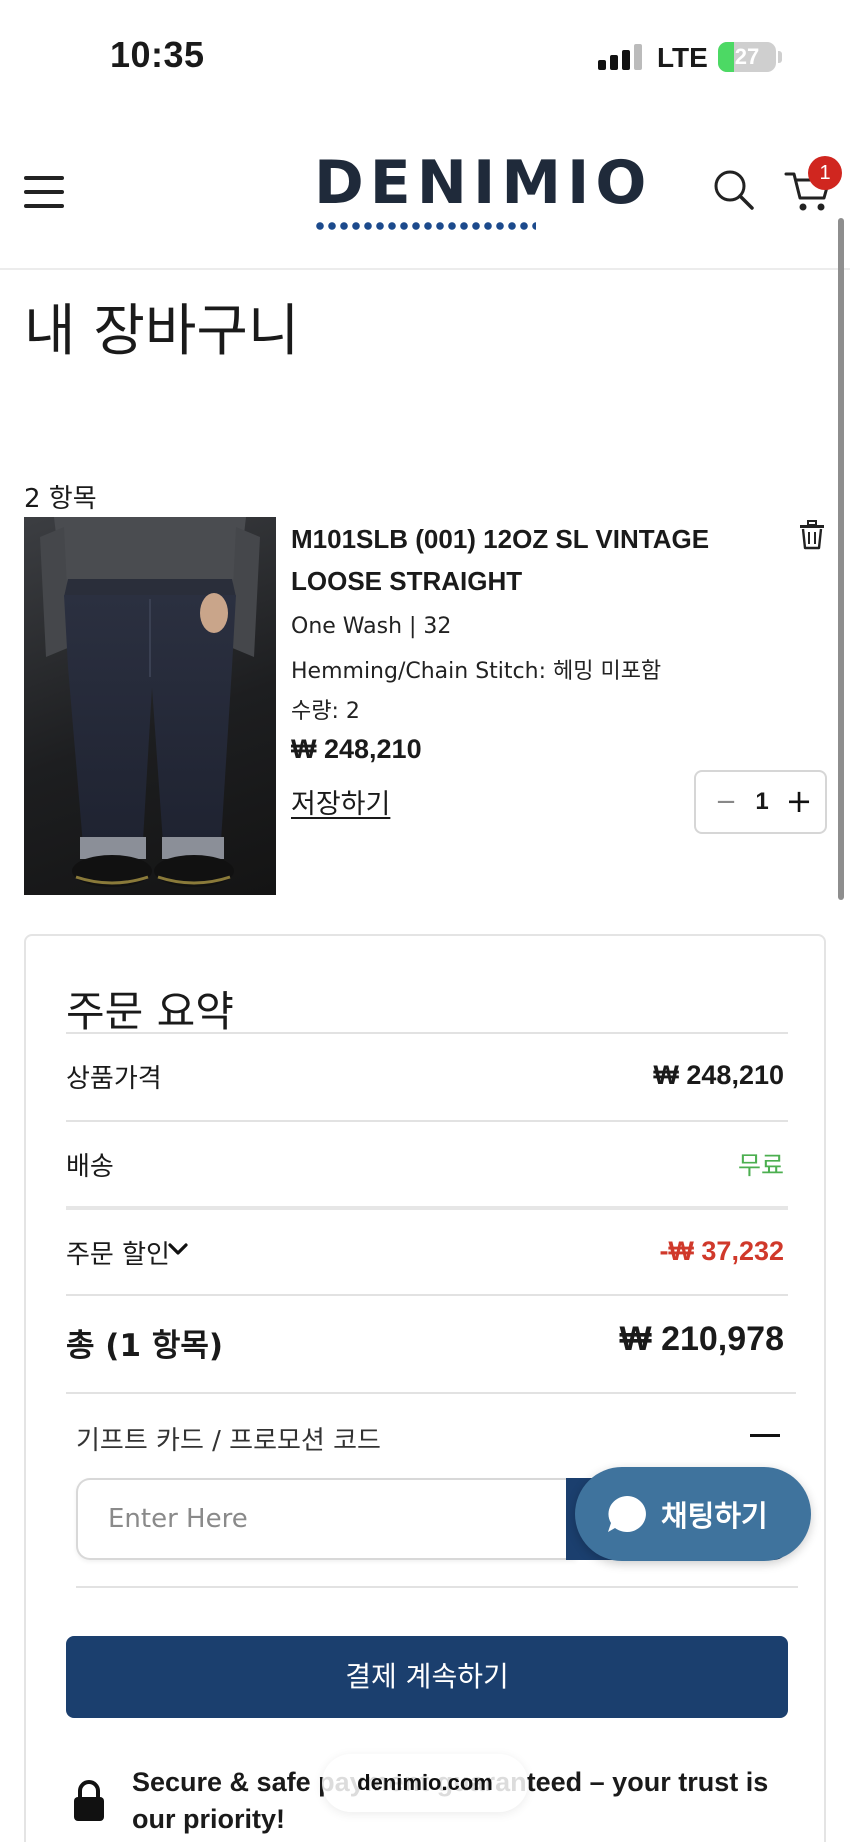 The height and width of the screenshot is (1842, 850). I want to click on signal-icon, so click(621, 57).